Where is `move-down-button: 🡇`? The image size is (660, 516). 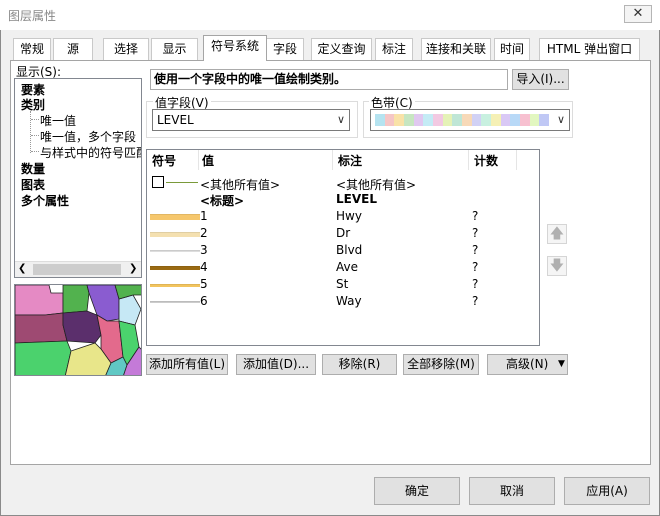 move-down-button: 🡇 is located at coordinates (557, 266).